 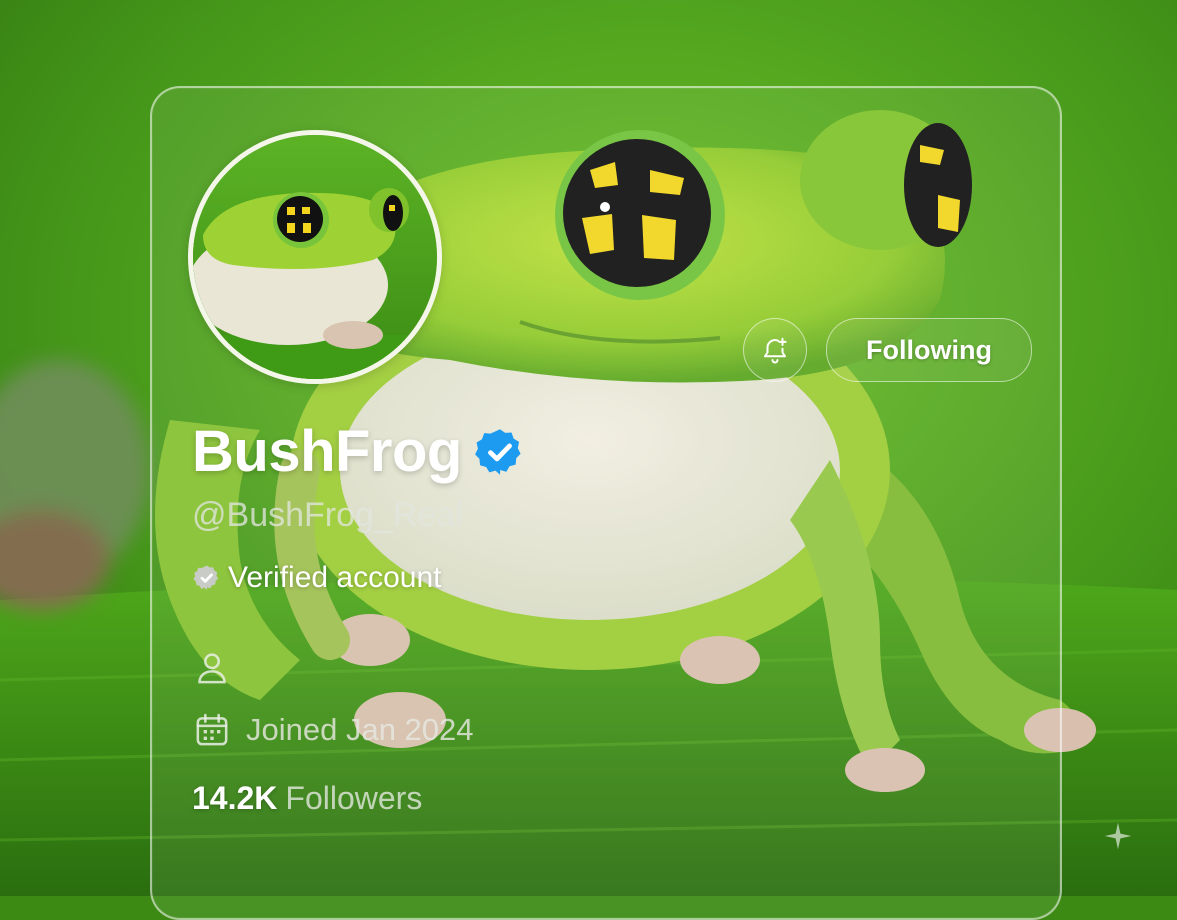 What do you see at coordinates (327, 515) in the screenshot?
I see `user-handle: @BushFrog_Real` at bounding box center [327, 515].